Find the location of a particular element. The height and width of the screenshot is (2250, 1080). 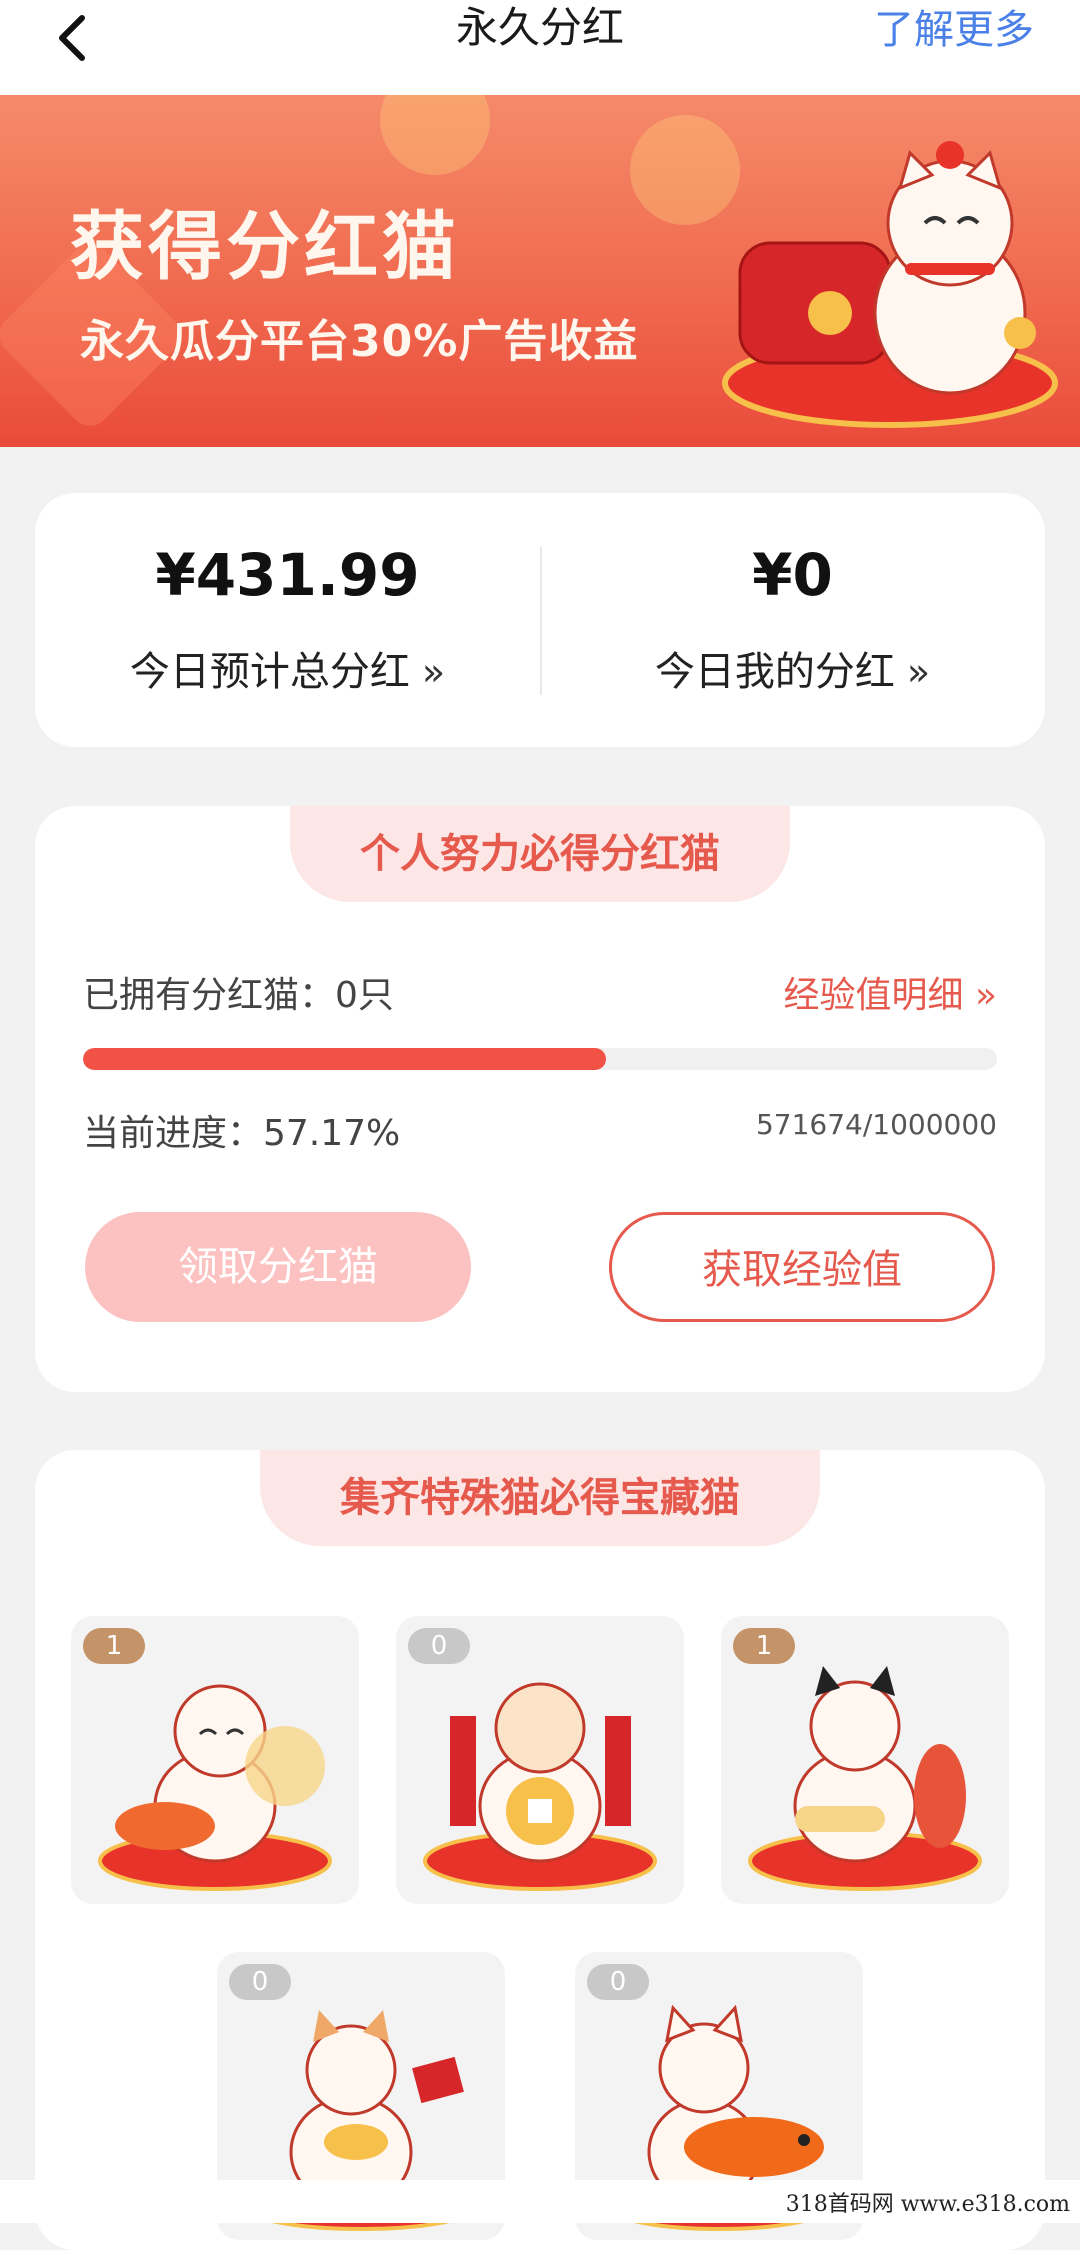

cat-tile-black-ear: 1 is located at coordinates (865, 1760).